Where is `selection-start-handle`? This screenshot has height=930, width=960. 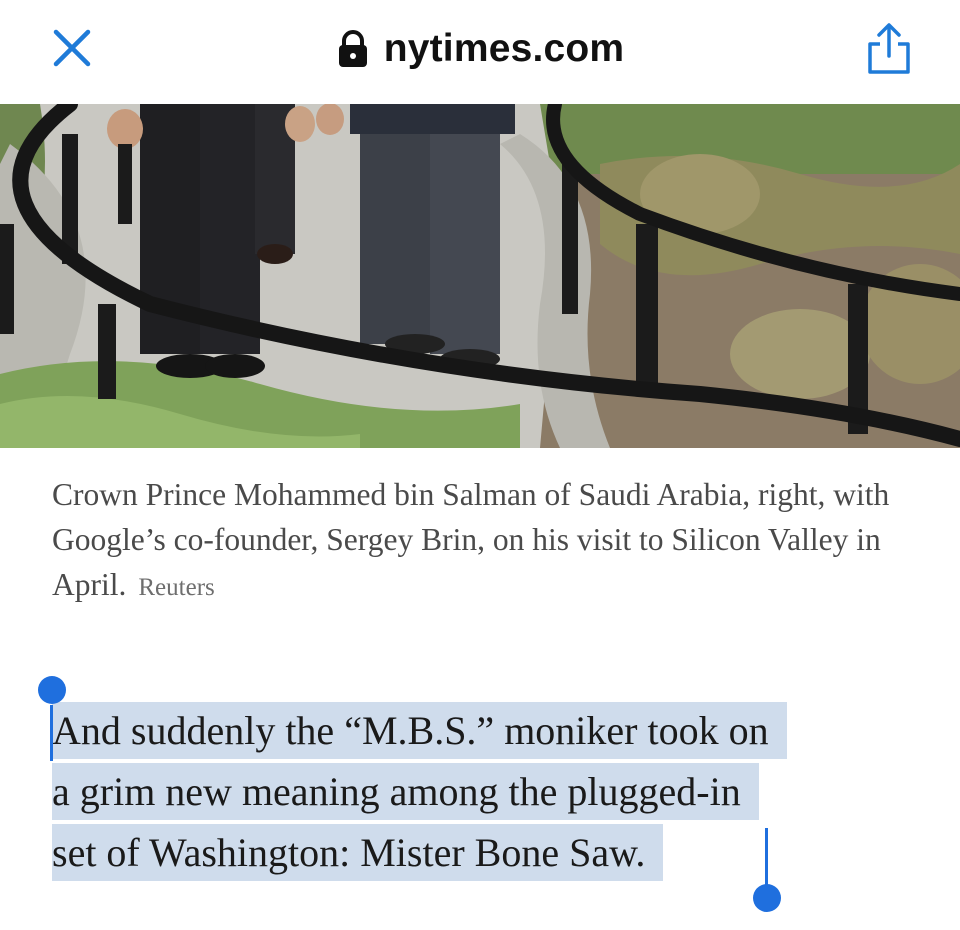
selection-start-handle is located at coordinates (52, 690).